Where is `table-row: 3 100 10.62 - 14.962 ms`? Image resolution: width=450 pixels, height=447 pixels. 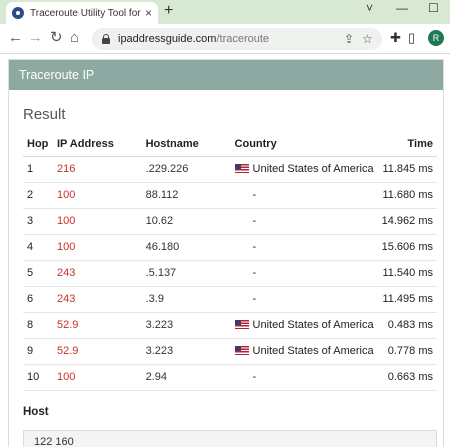 table-row: 3 100 10.62 - 14.962 ms is located at coordinates (230, 221).